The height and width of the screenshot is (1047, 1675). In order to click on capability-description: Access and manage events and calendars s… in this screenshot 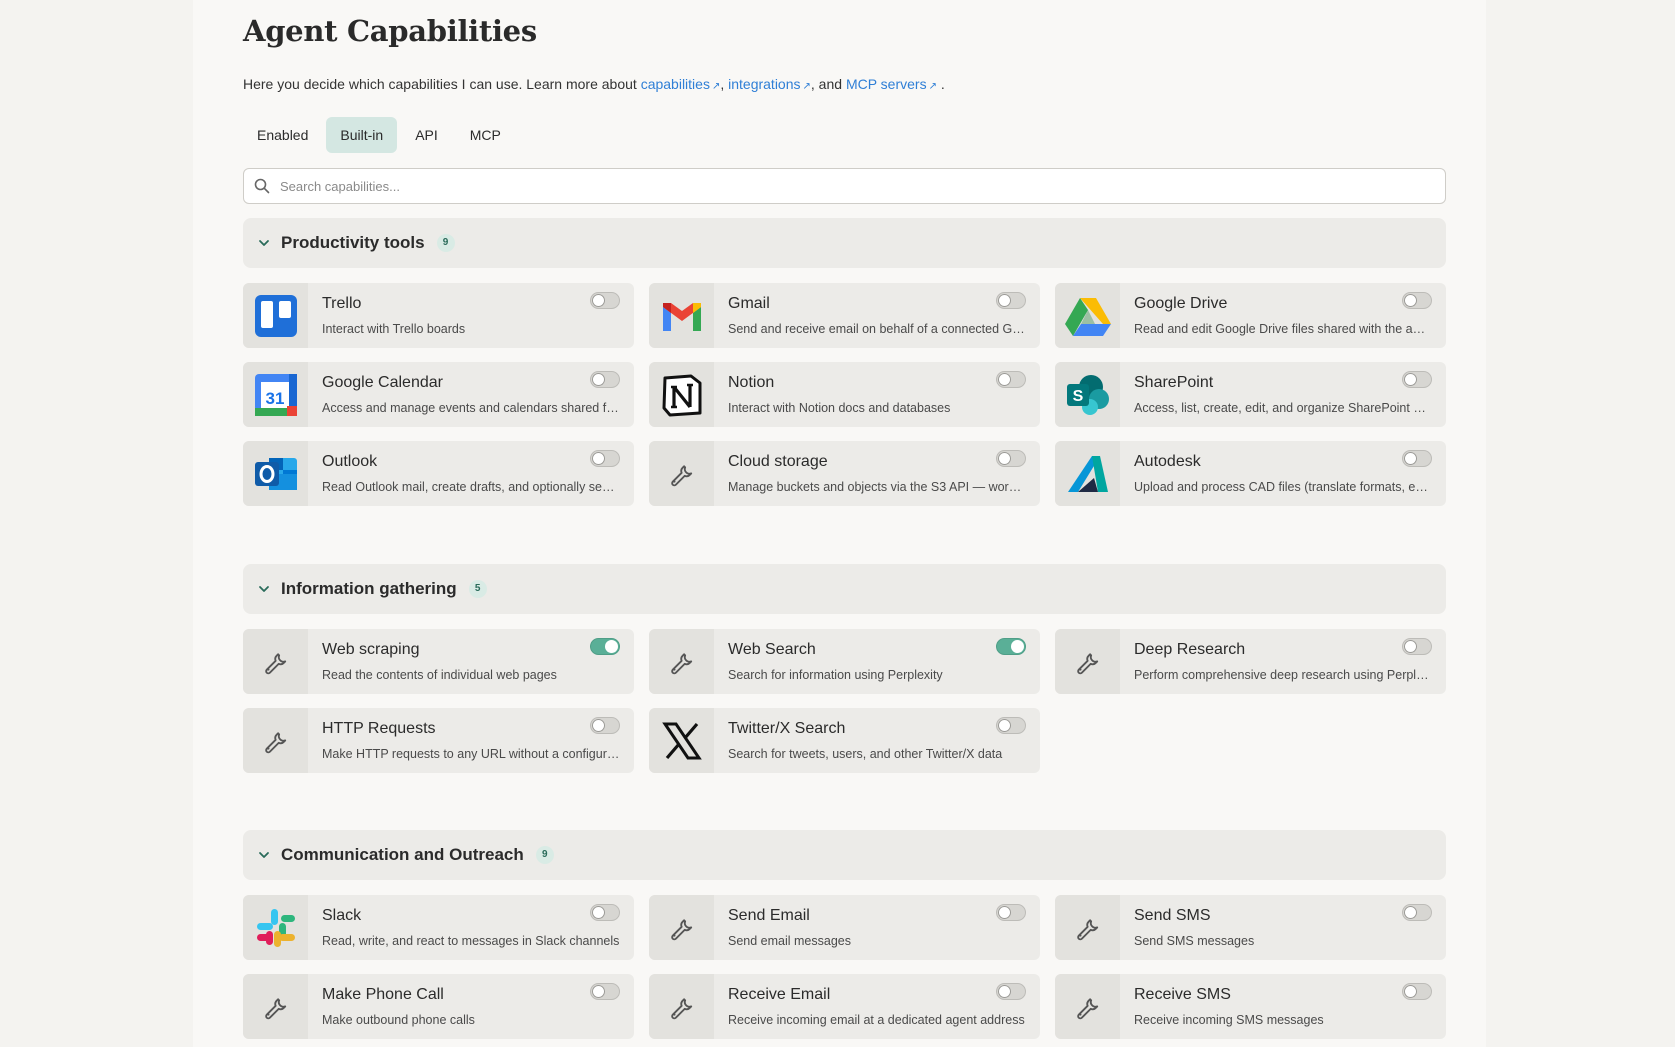, I will do `click(471, 408)`.